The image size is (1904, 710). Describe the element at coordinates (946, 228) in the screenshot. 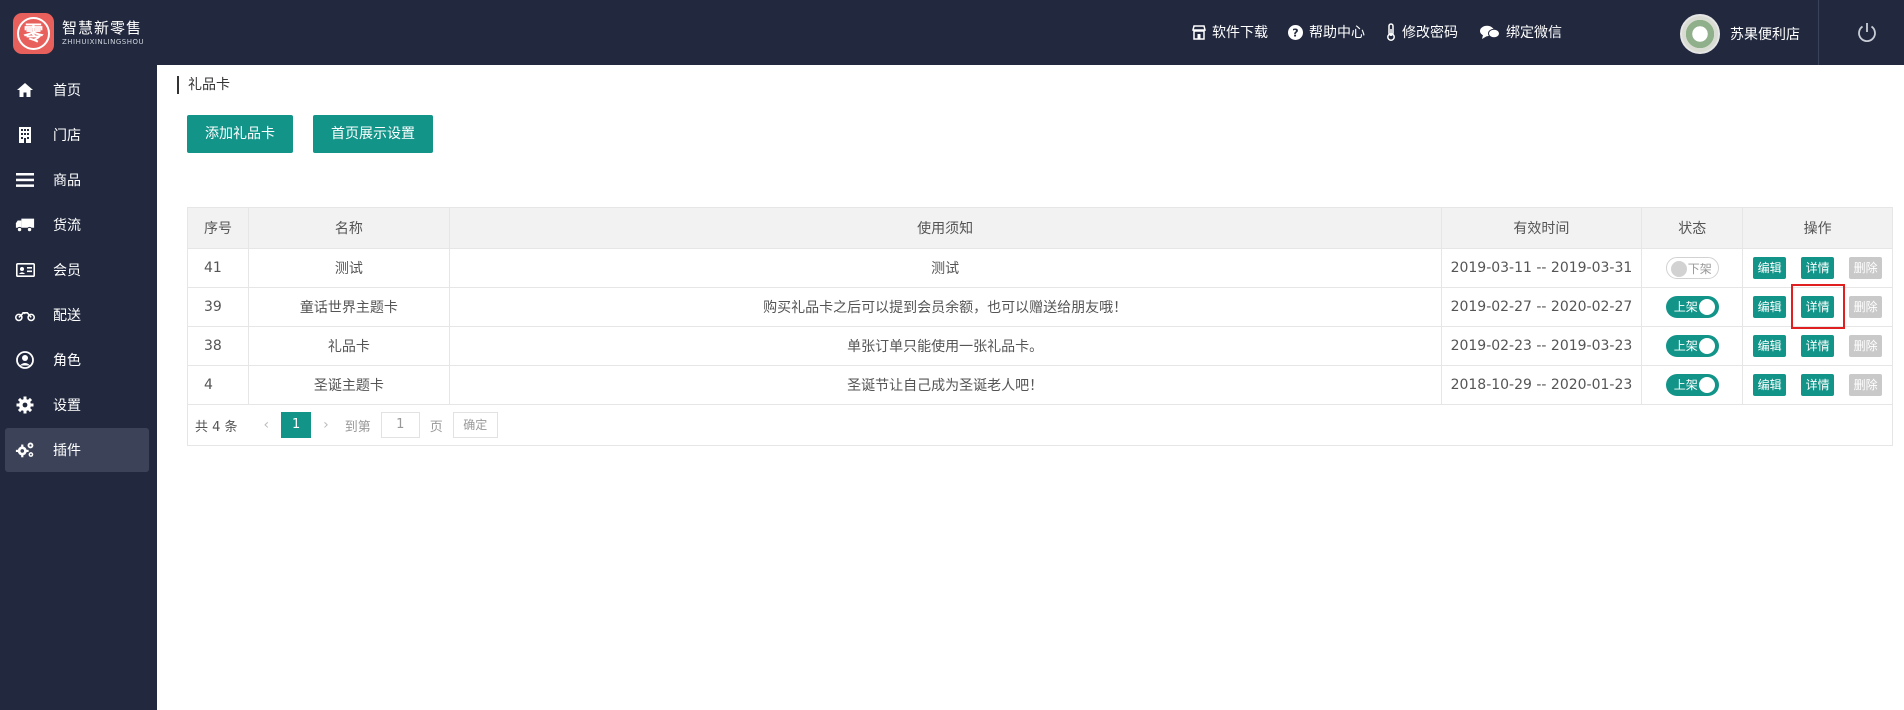

I see `header-notes: 使用须知` at that location.